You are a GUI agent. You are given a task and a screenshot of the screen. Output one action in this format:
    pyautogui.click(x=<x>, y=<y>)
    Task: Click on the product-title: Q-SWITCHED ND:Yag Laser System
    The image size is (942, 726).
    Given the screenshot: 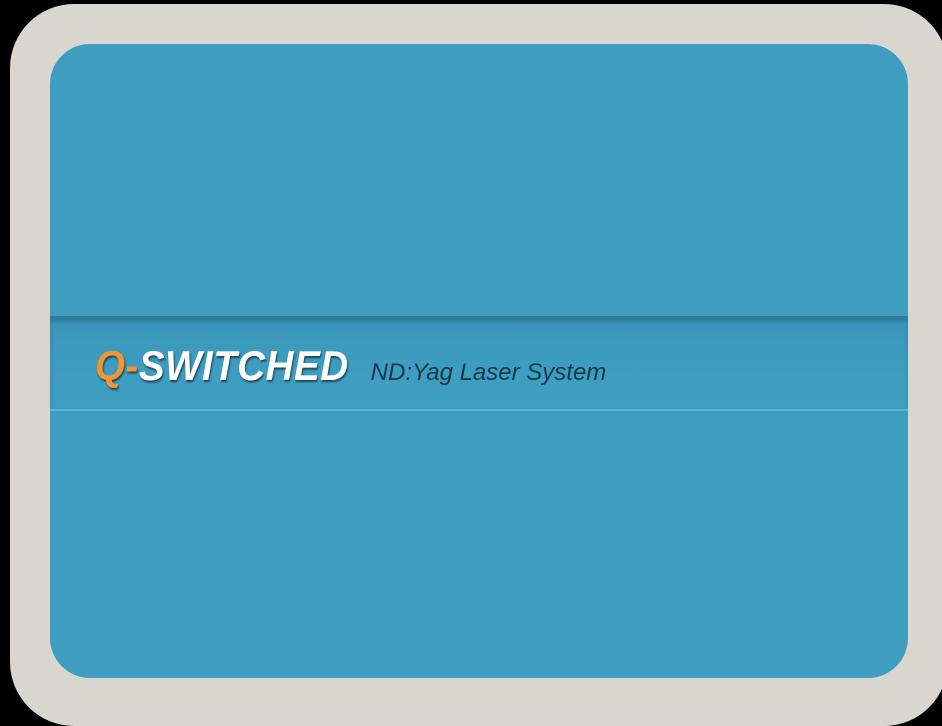 What is the action you would take?
    pyautogui.click(x=350, y=366)
    